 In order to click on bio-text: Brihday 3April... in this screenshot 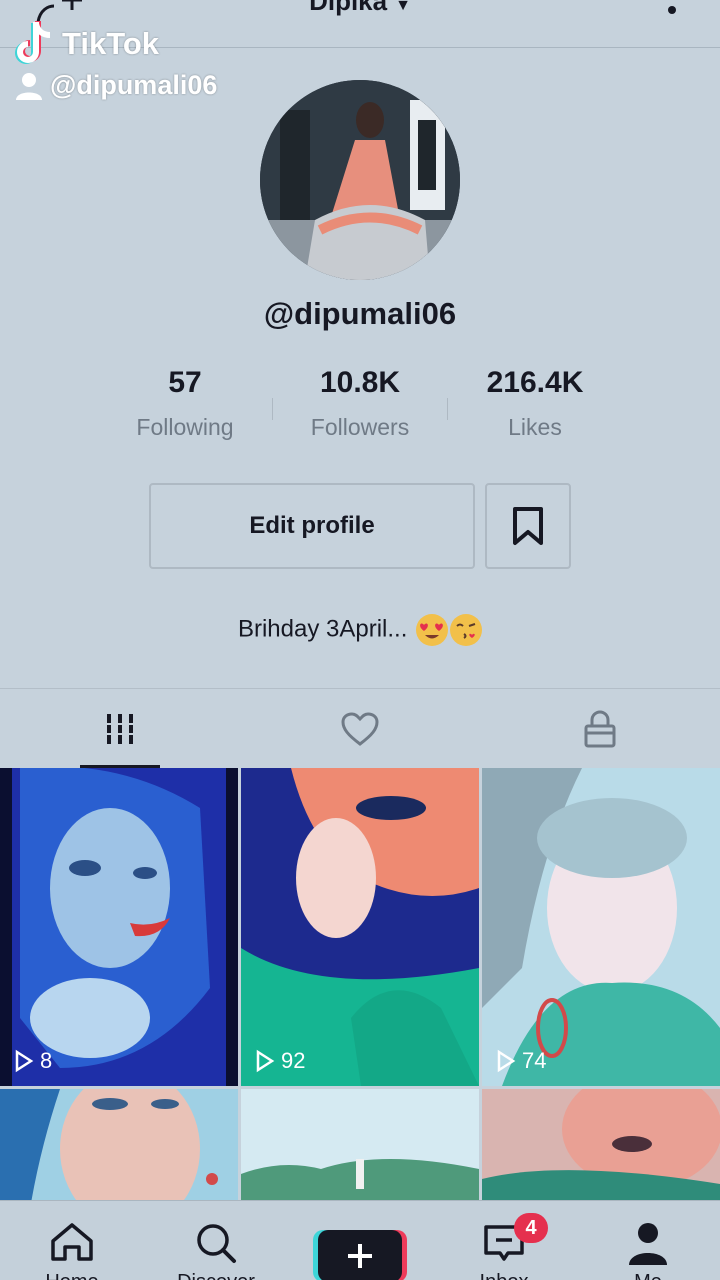, I will do `click(326, 629)`.